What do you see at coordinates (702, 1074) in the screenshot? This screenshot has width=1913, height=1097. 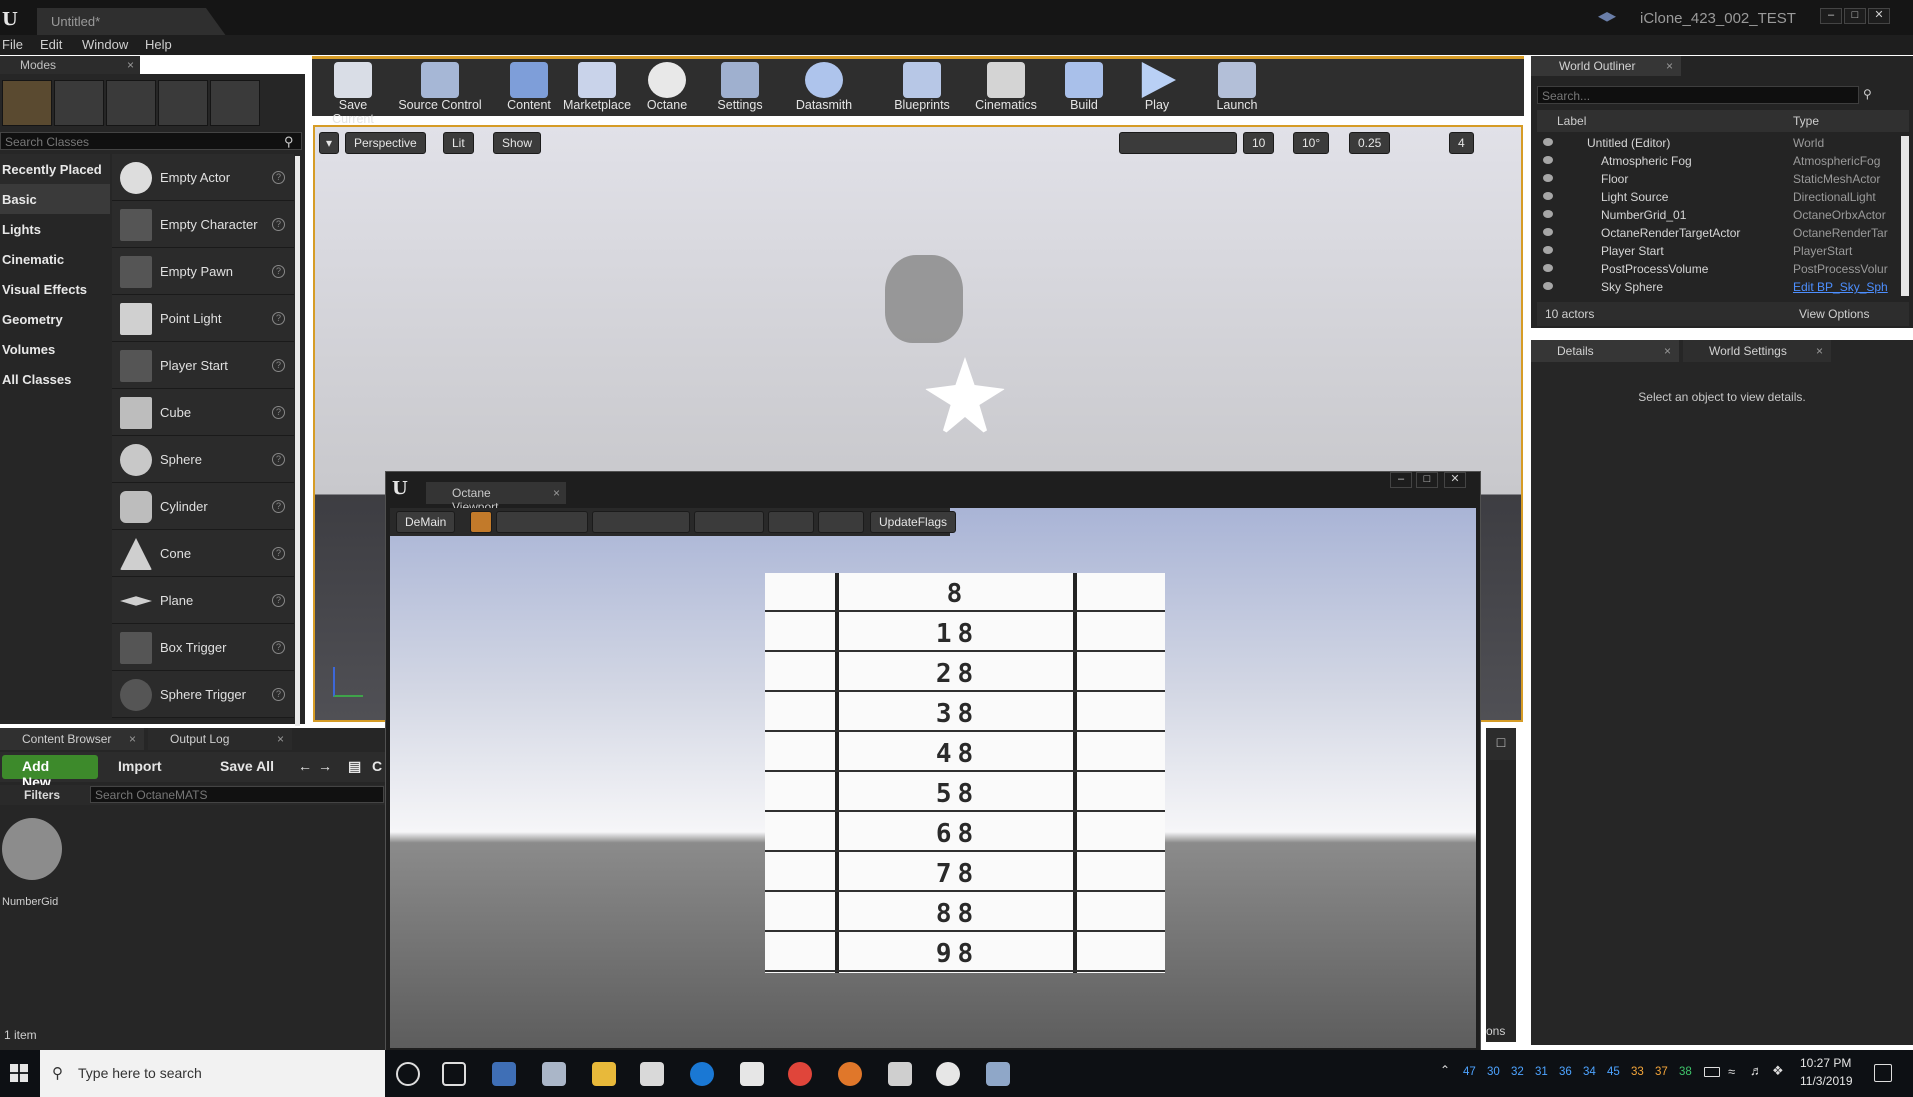 I see `edge-icon` at bounding box center [702, 1074].